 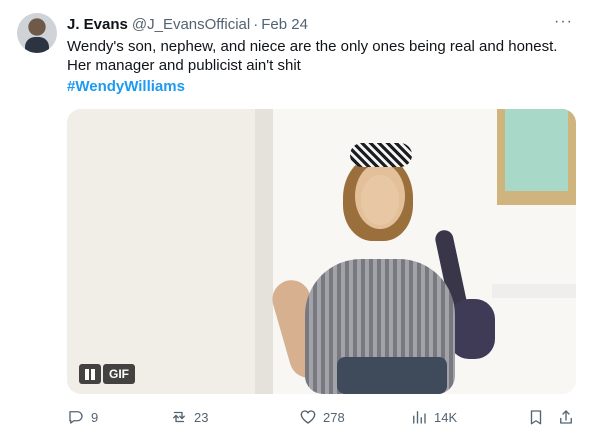 I want to click on bookmark-icon, so click(x=536, y=417).